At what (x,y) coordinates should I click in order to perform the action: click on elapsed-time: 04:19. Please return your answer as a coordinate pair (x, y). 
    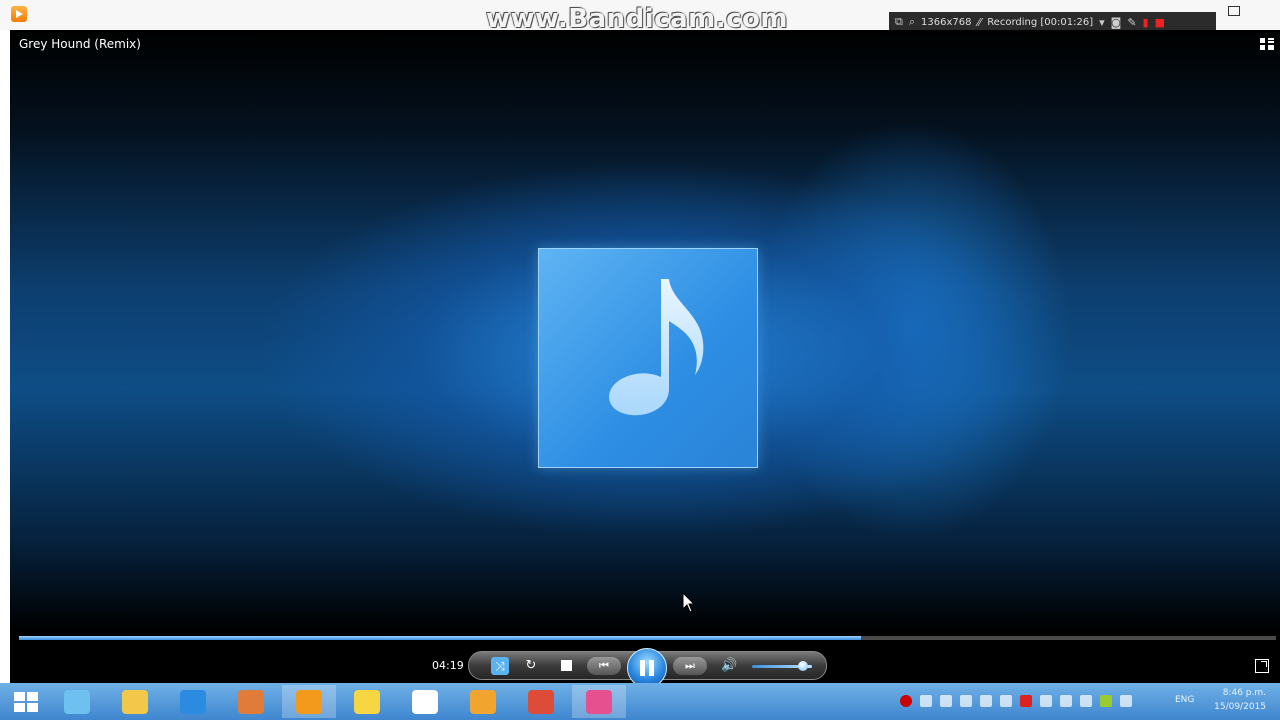
    Looking at the image, I should click on (448, 665).